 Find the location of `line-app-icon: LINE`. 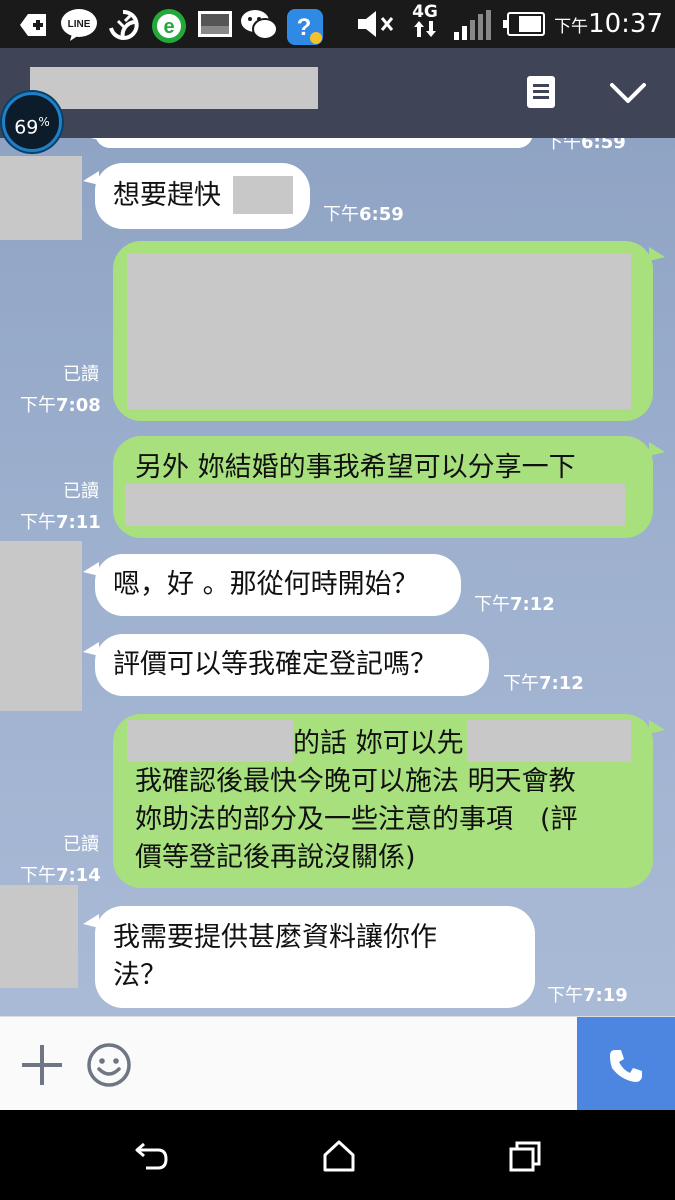

line-app-icon: LINE is located at coordinates (79, 25).